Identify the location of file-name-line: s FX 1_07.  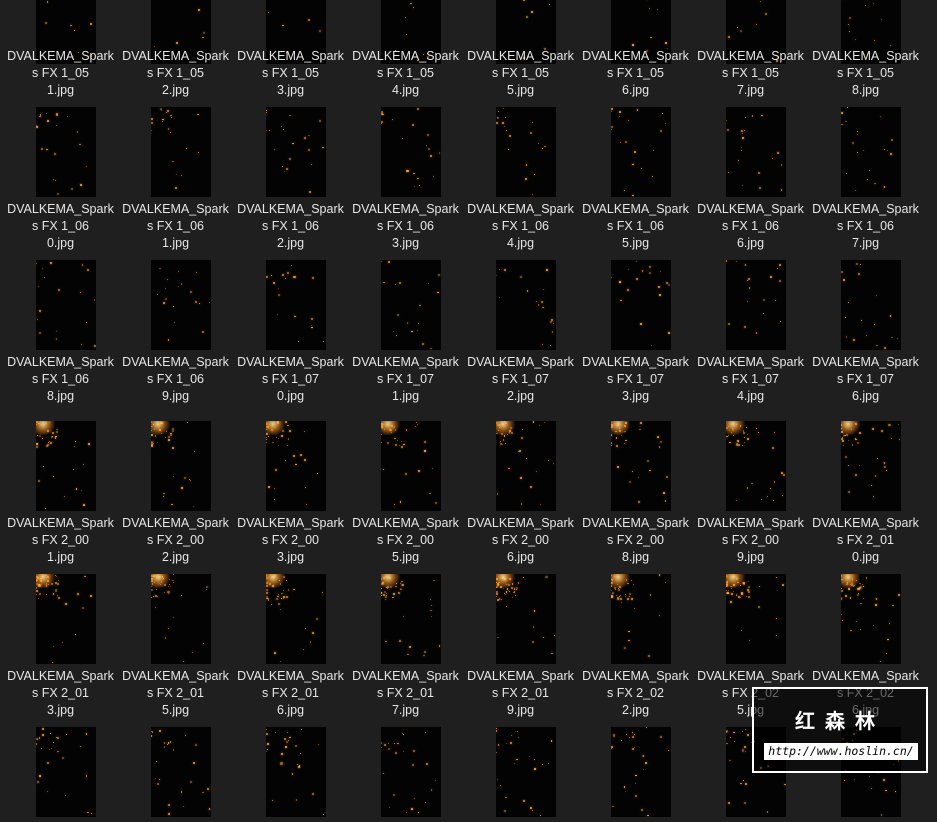
(520, 379).